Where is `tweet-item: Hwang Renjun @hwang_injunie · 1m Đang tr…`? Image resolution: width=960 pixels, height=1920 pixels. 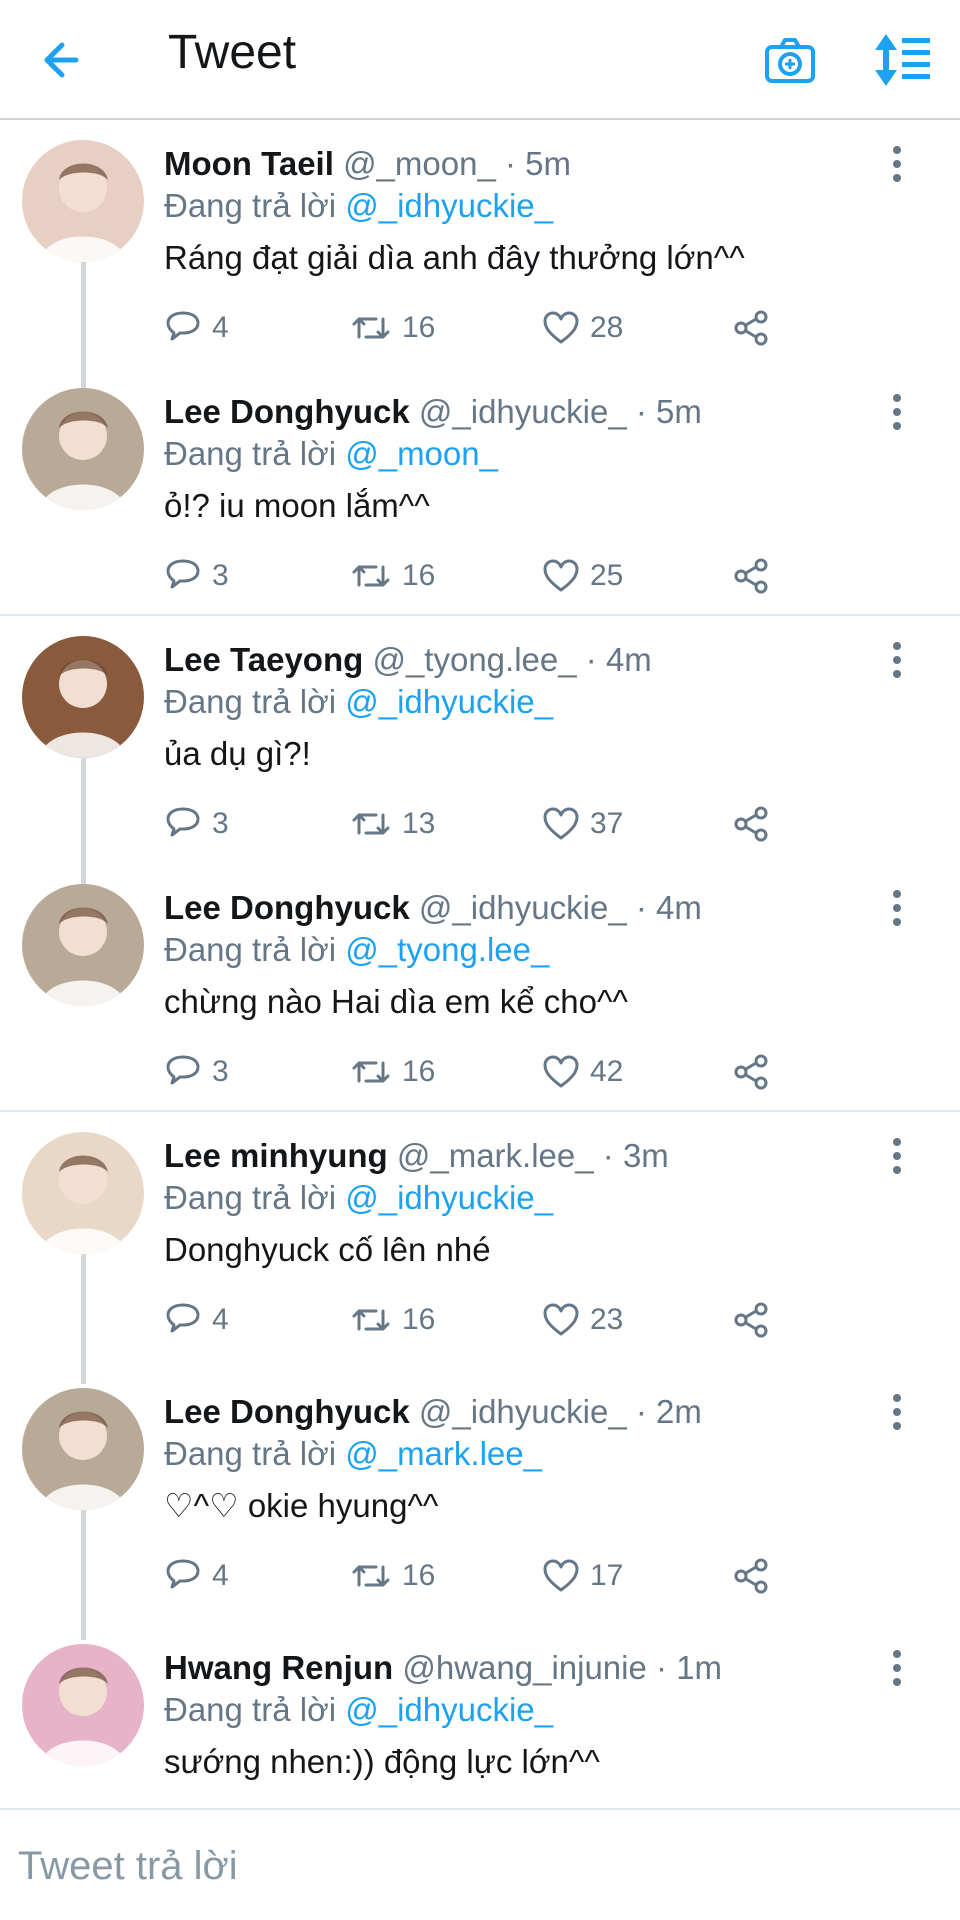
tweet-item: Hwang Renjun @hwang_injunie · 1m Đang tr… is located at coordinates (480, 1716).